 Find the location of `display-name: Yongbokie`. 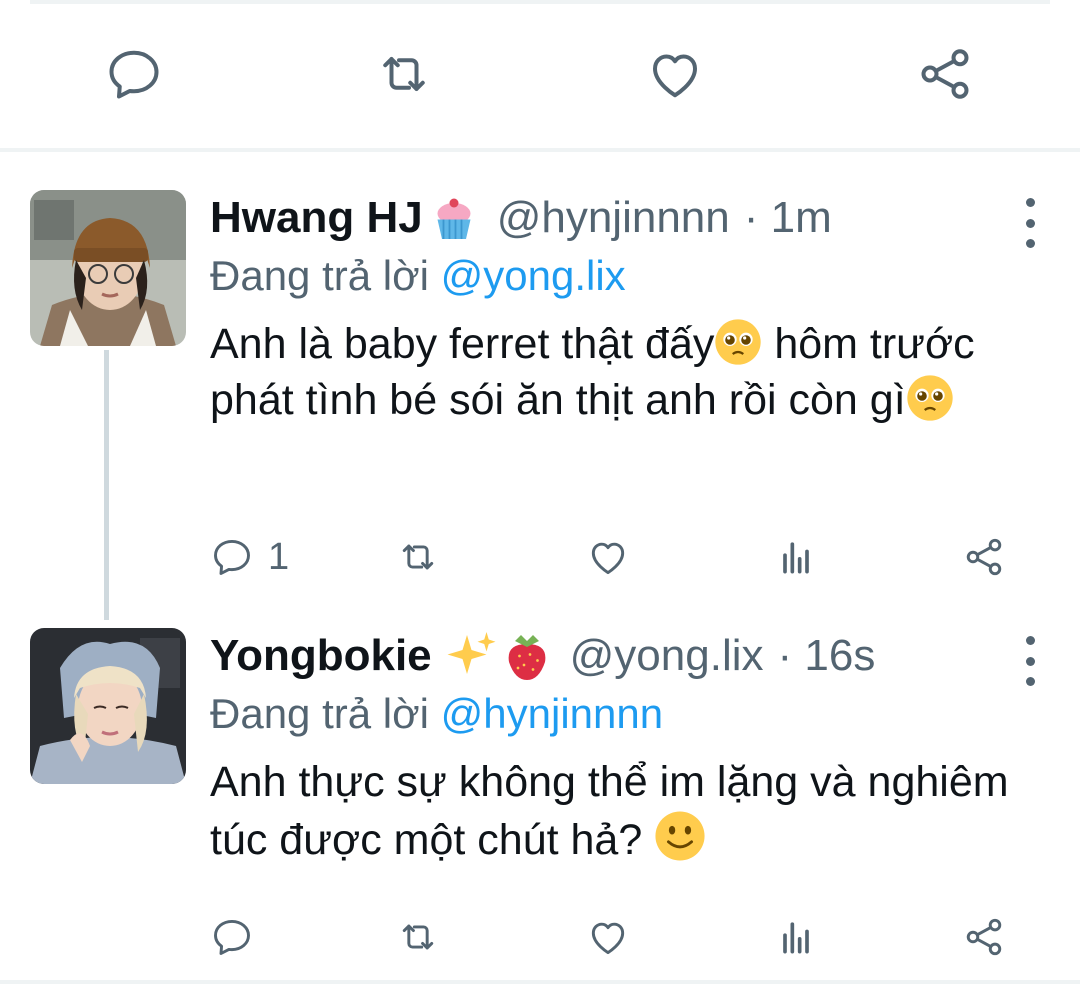

display-name: Yongbokie is located at coordinates (321, 656).